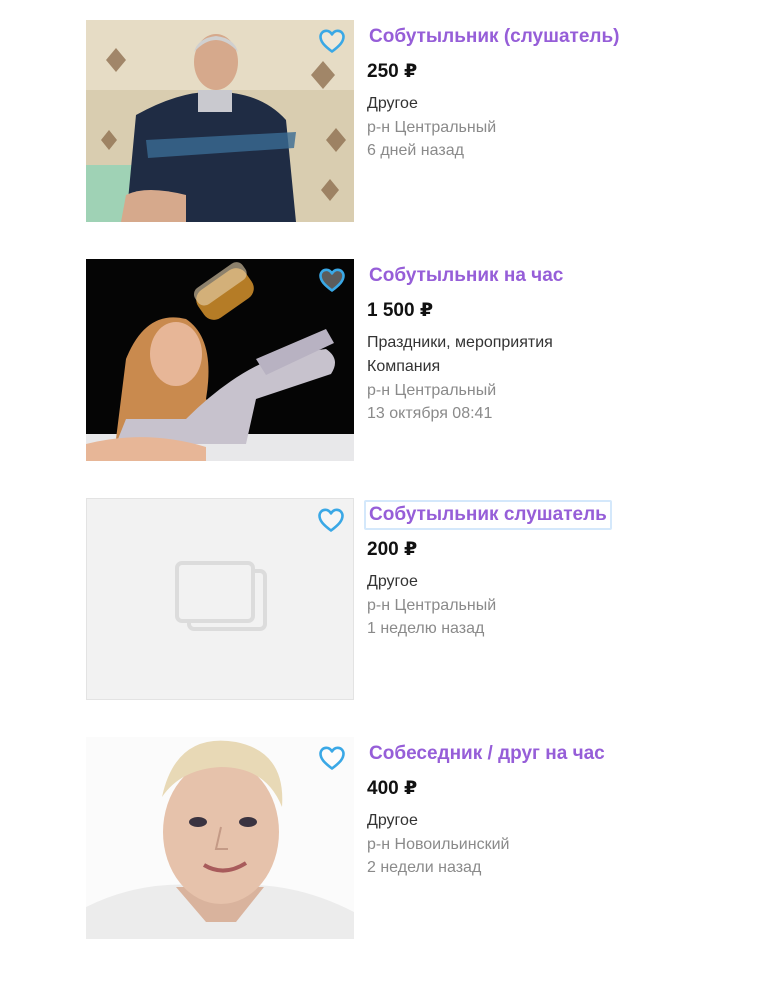 This screenshot has width=780, height=1000. What do you see at coordinates (404, 366) in the screenshot?
I see `listing-subcategory: Компания` at bounding box center [404, 366].